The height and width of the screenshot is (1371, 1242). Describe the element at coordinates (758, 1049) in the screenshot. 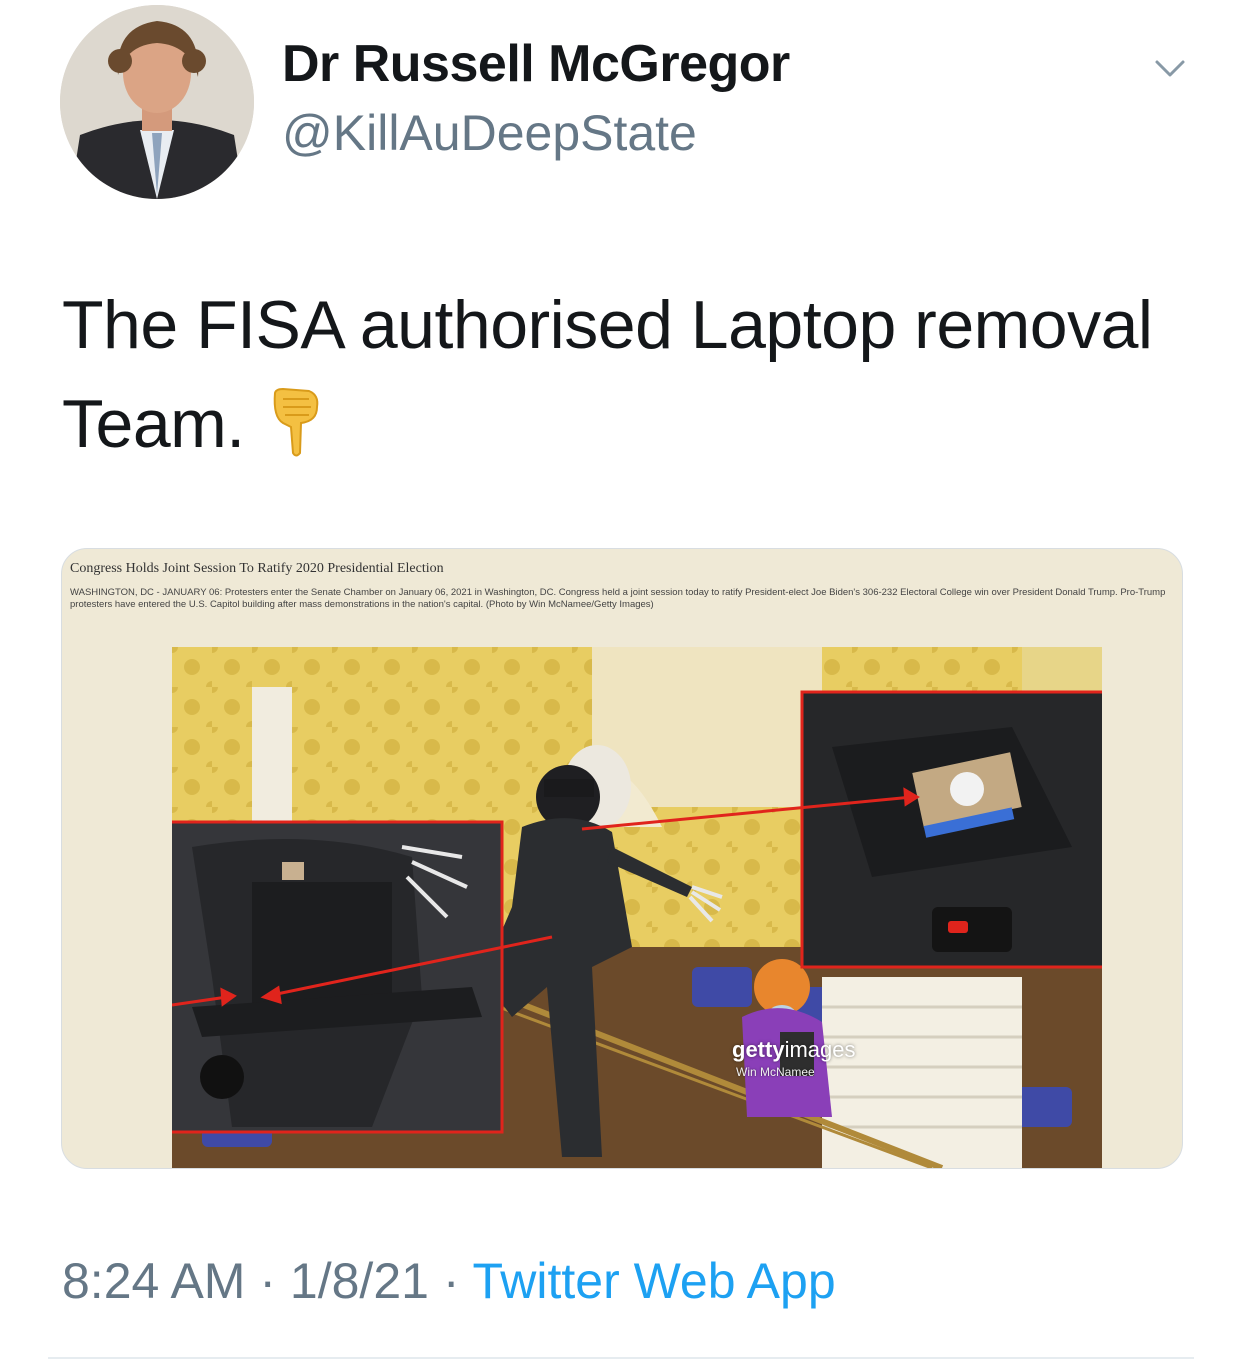

I see `watermark-brand: getty` at that location.